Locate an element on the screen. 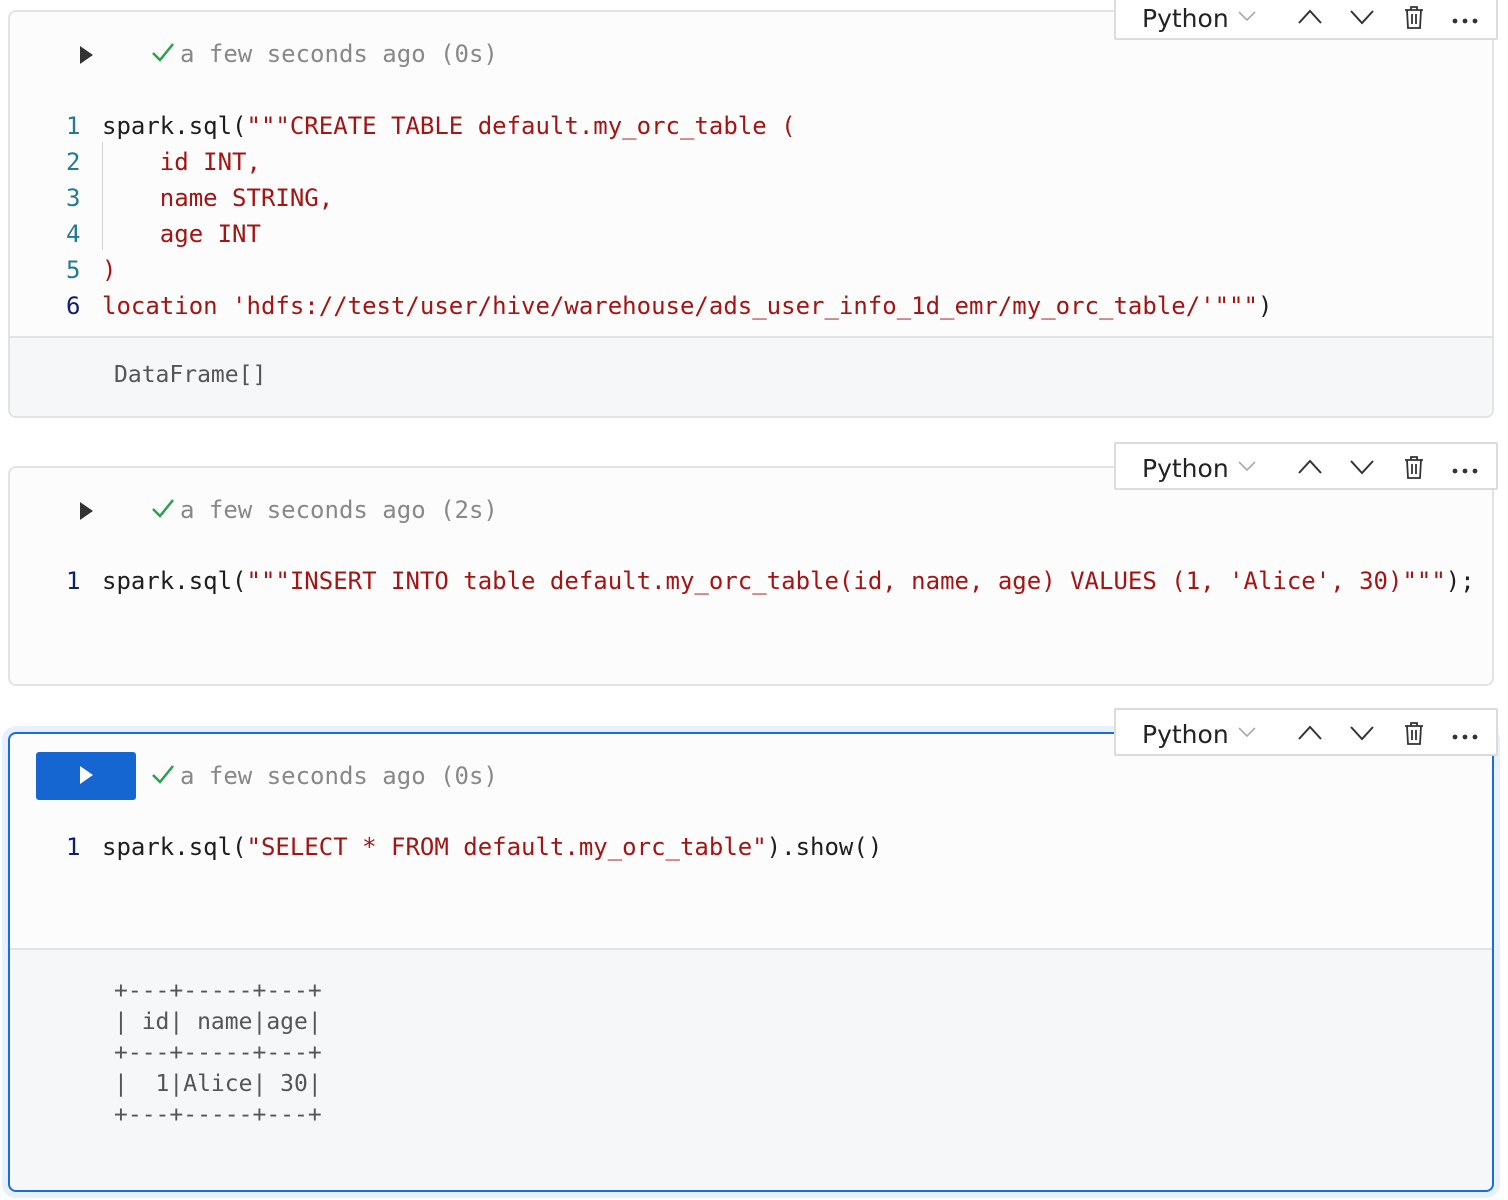 Image resolution: width=1508 pixels, height=1200 pixels. line-number: 4 is located at coordinates (73, 234).